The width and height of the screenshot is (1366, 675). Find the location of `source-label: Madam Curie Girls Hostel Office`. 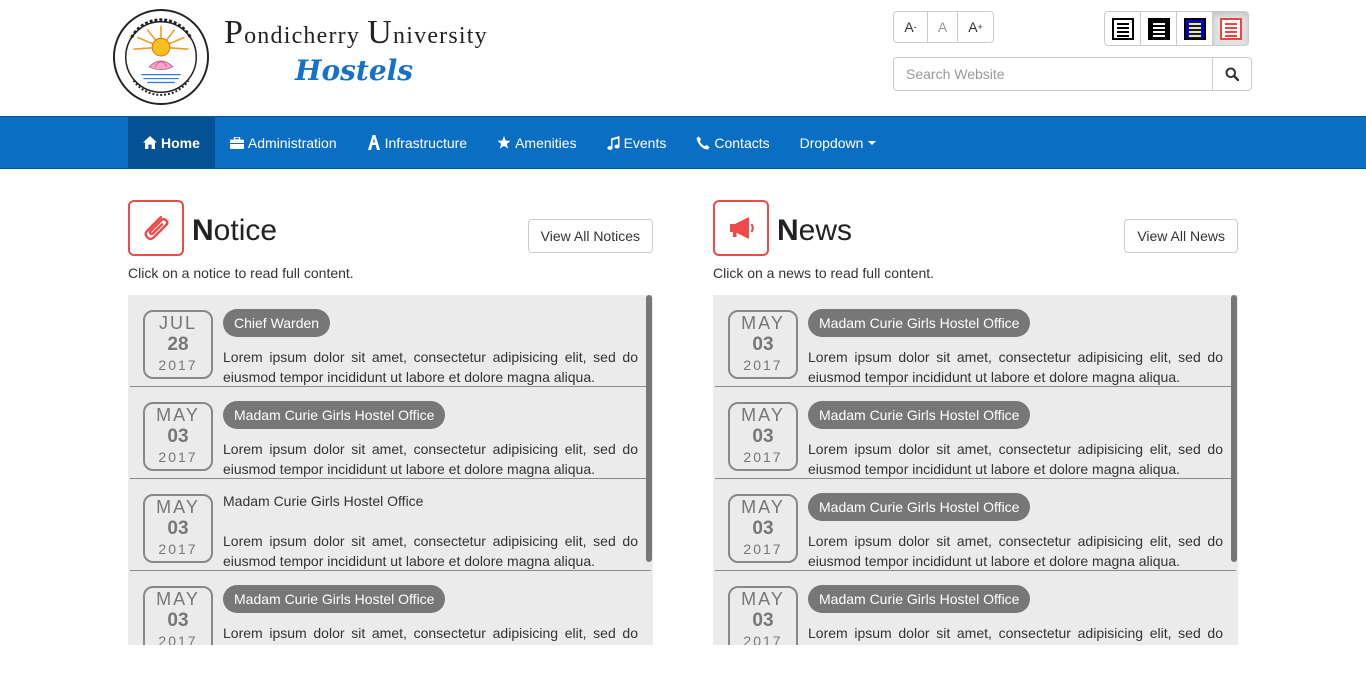

source-label: Madam Curie Girls Hostel Office is located at coordinates (323, 501).